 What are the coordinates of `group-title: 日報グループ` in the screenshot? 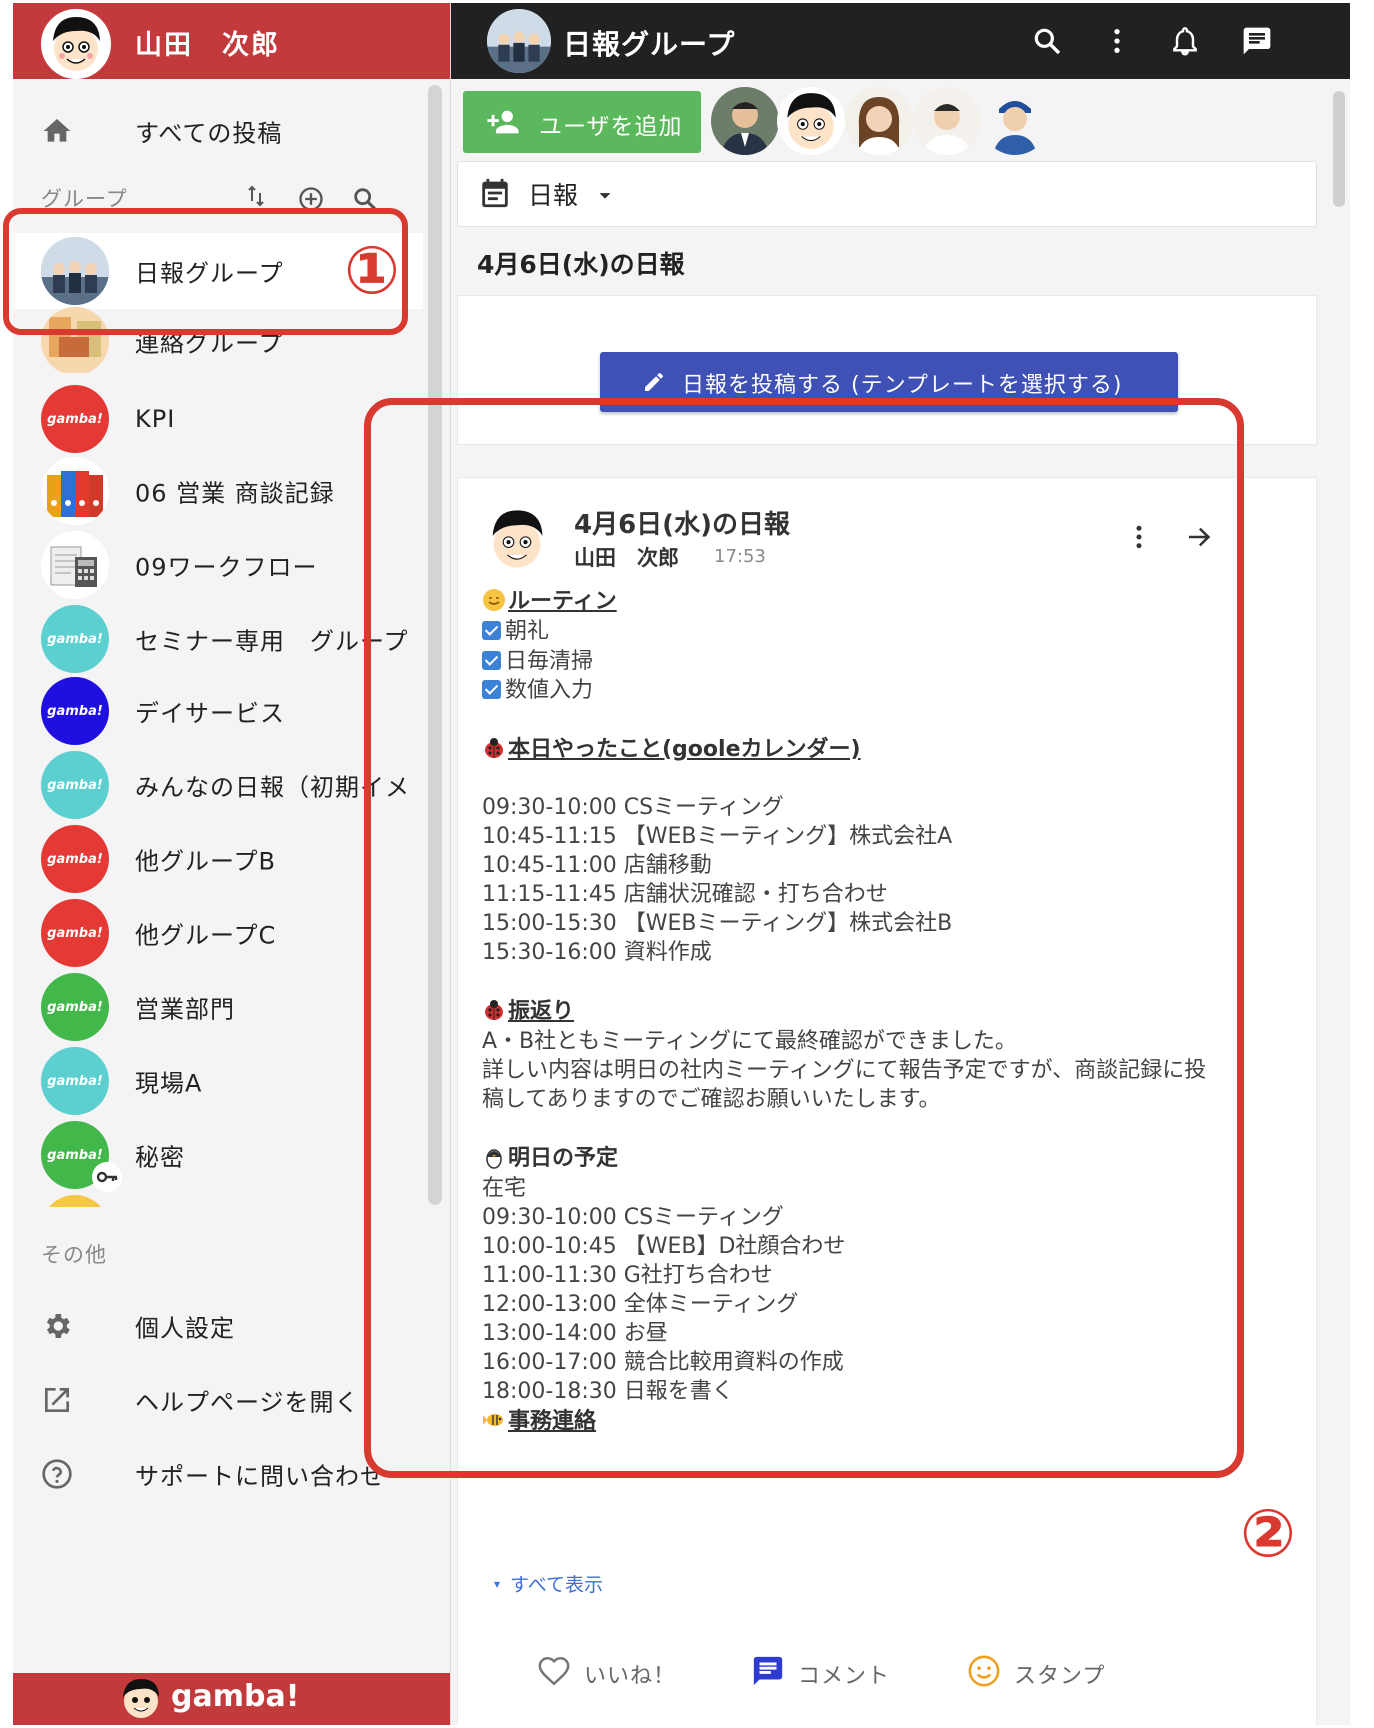 It's located at (649, 44).